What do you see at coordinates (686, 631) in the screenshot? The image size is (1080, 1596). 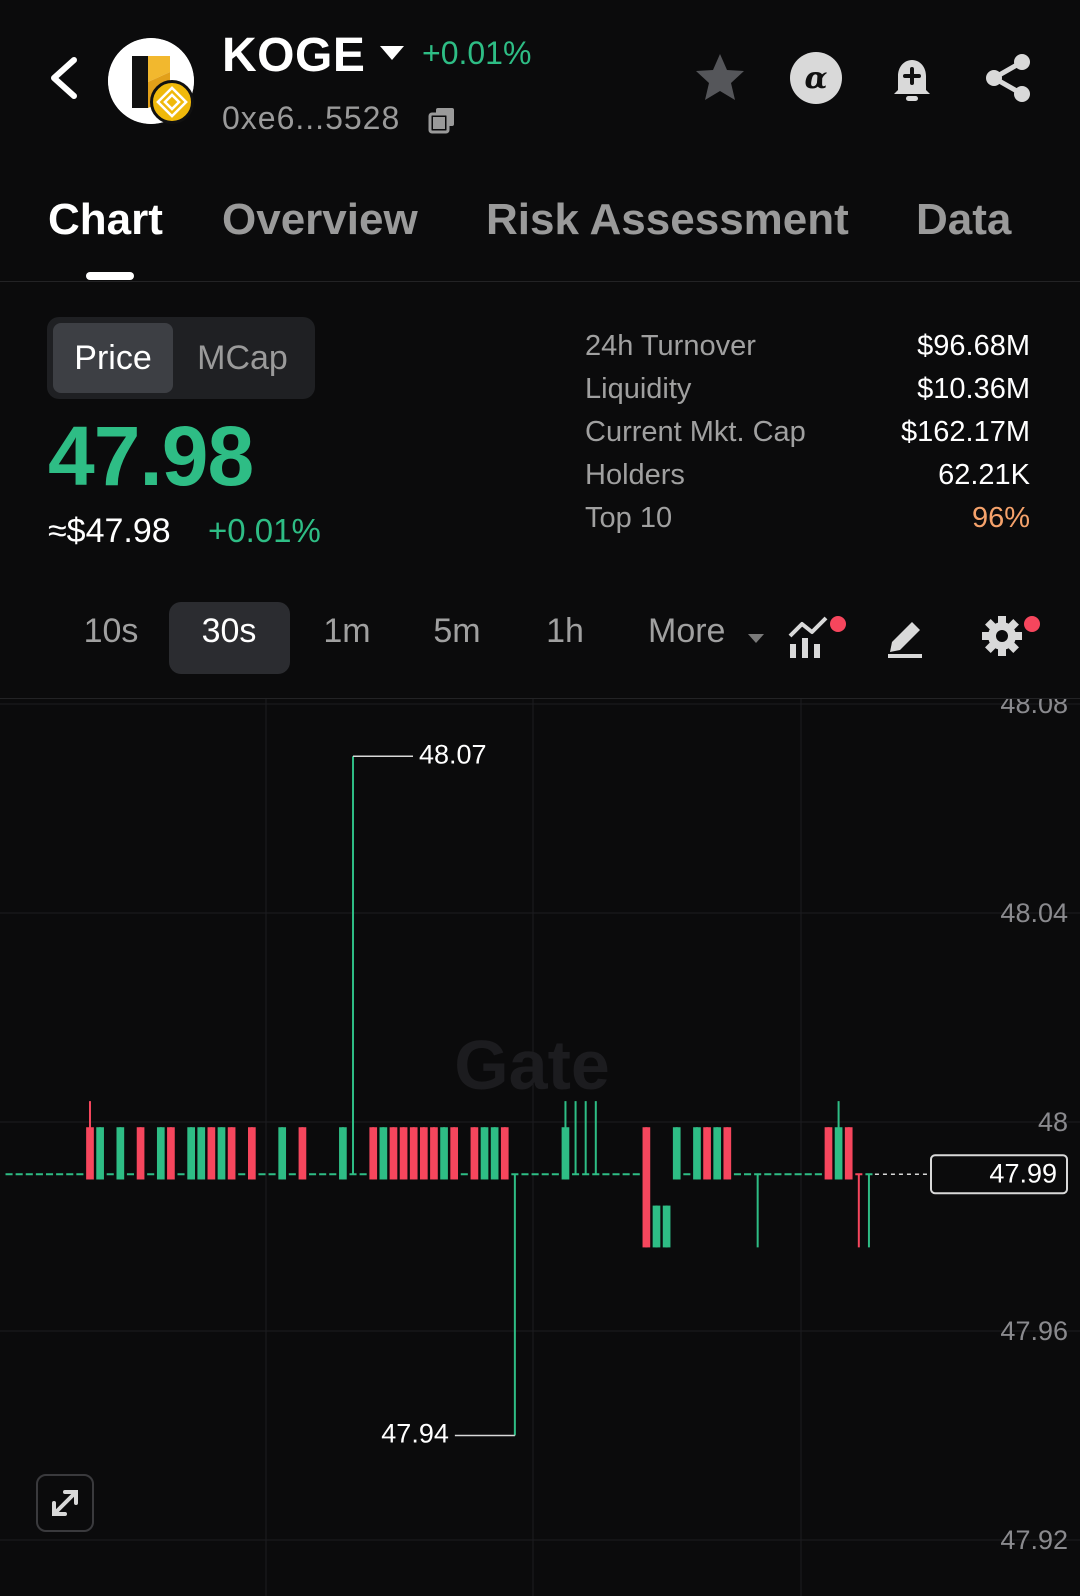 I see `interval-more-button: More` at bounding box center [686, 631].